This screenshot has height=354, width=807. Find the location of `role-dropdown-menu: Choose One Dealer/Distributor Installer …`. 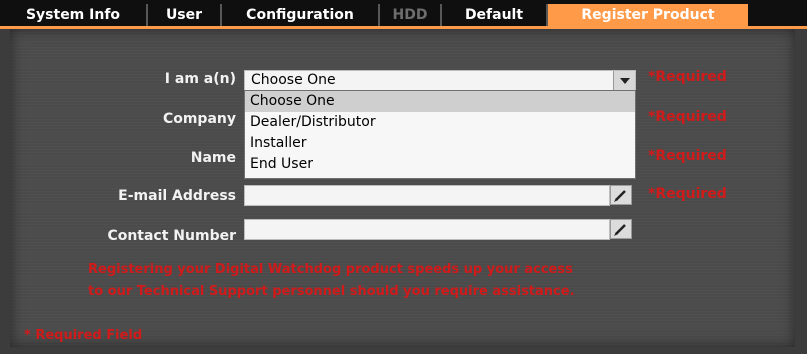

role-dropdown-menu: Choose One Dealer/Distributor Installer … is located at coordinates (440, 134).